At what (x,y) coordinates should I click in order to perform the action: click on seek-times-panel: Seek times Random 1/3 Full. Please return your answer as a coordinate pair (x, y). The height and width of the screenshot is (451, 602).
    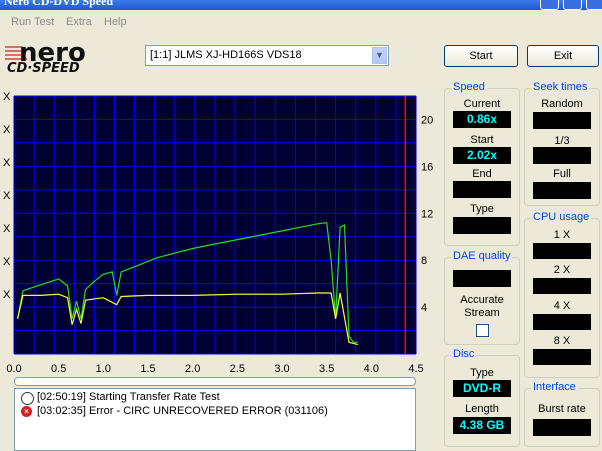
    Looking at the image, I should click on (562, 143).